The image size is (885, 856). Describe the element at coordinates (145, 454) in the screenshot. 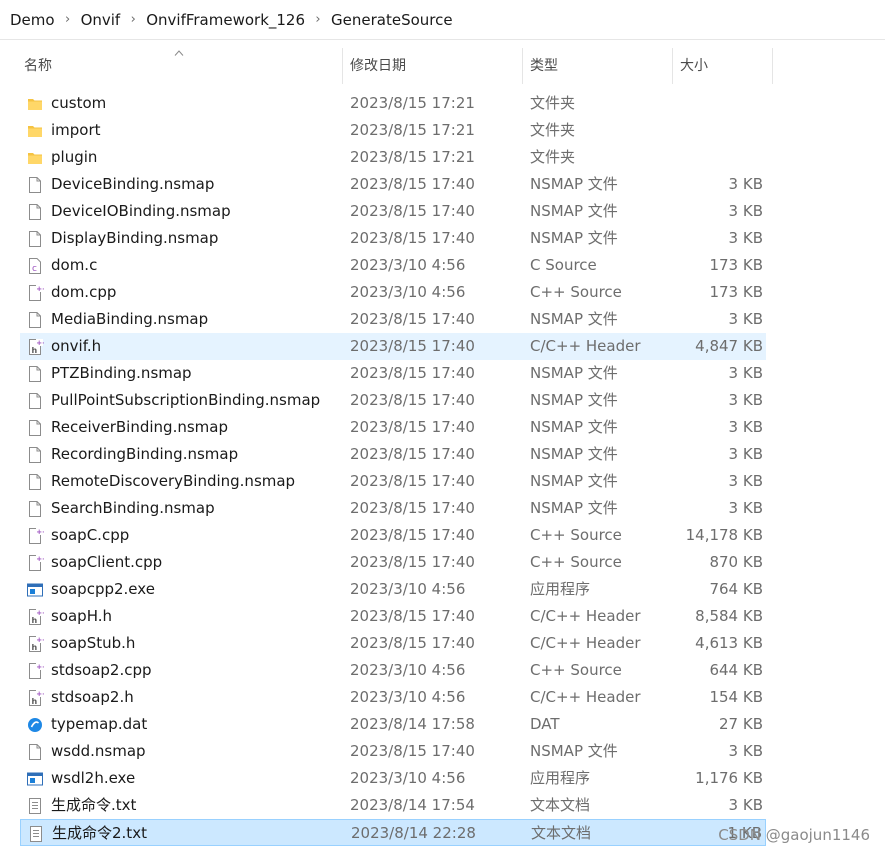

I see `file-name: RecordingBinding.nsmap` at that location.